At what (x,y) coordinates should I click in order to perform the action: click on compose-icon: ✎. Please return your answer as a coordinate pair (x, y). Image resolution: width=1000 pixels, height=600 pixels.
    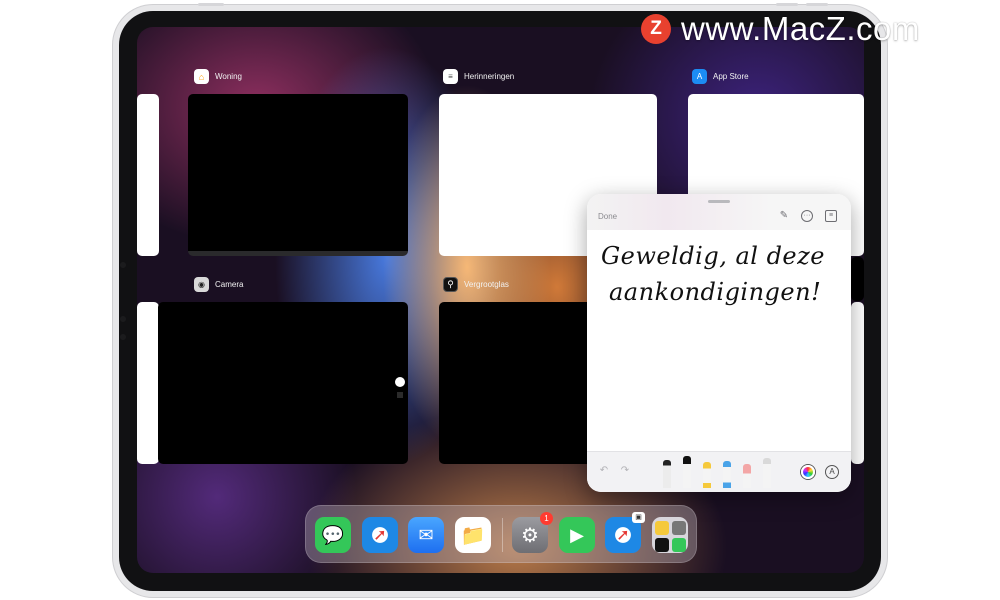
    Looking at the image, I should click on (784, 216).